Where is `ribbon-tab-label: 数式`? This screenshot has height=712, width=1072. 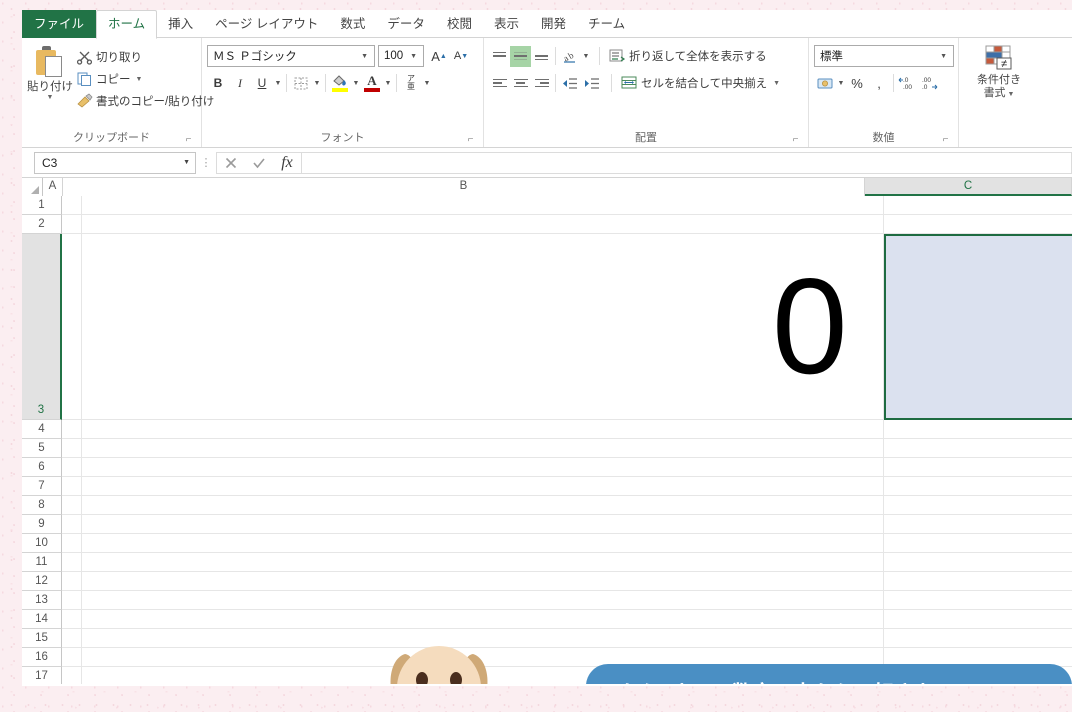
ribbon-tab-label: 数式 is located at coordinates (353, 24).